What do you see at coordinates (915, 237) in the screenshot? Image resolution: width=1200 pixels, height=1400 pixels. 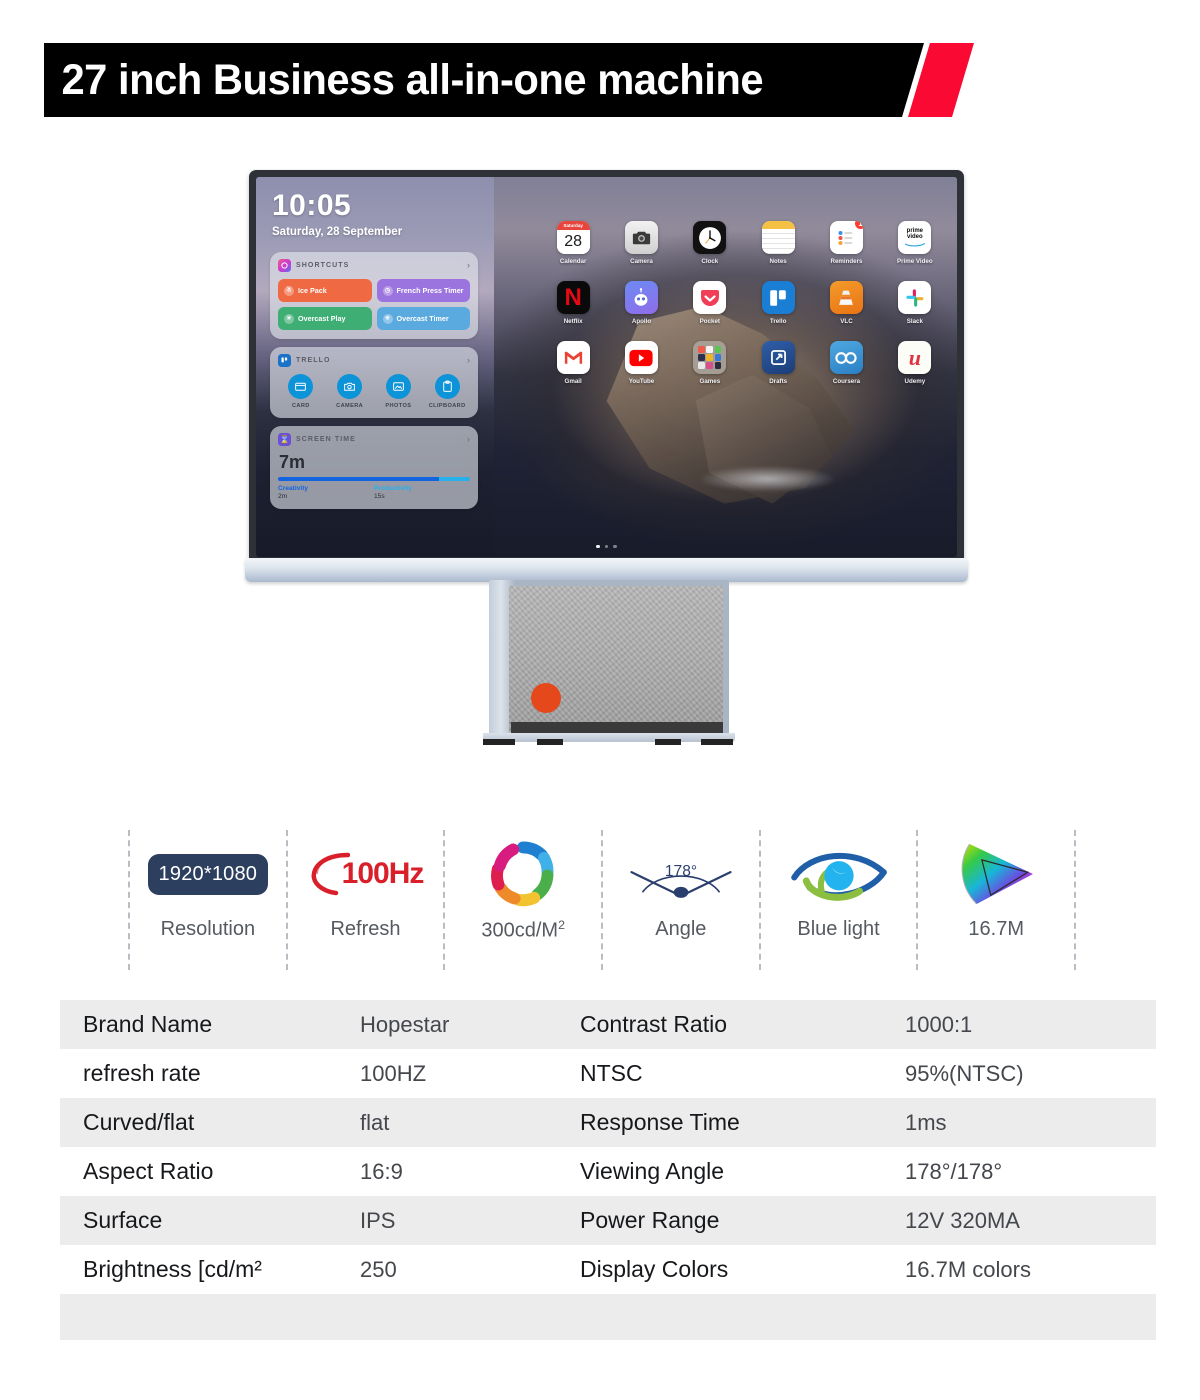 I see `prime-video-icon: prime video` at bounding box center [915, 237].